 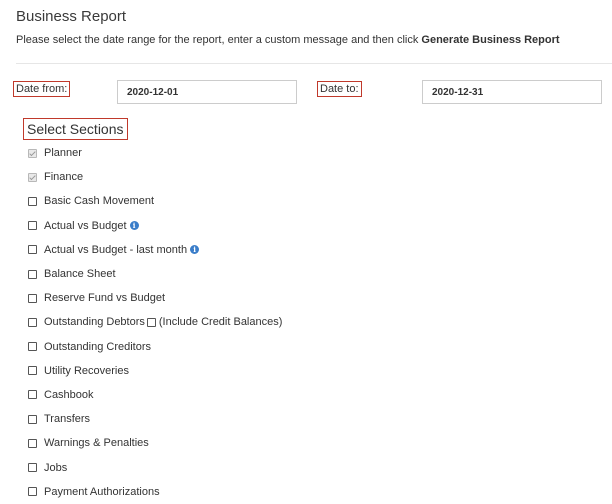 I want to click on section-label: Jobs, so click(x=55, y=468).